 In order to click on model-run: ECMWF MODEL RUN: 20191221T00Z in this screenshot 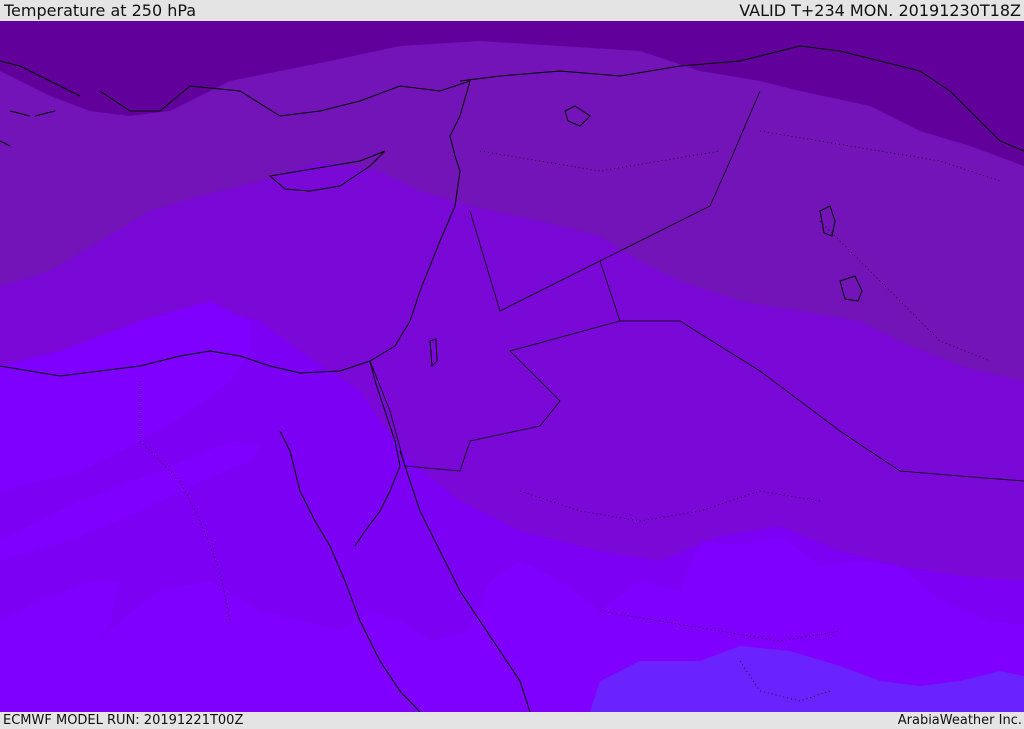, I will do `click(123, 720)`.